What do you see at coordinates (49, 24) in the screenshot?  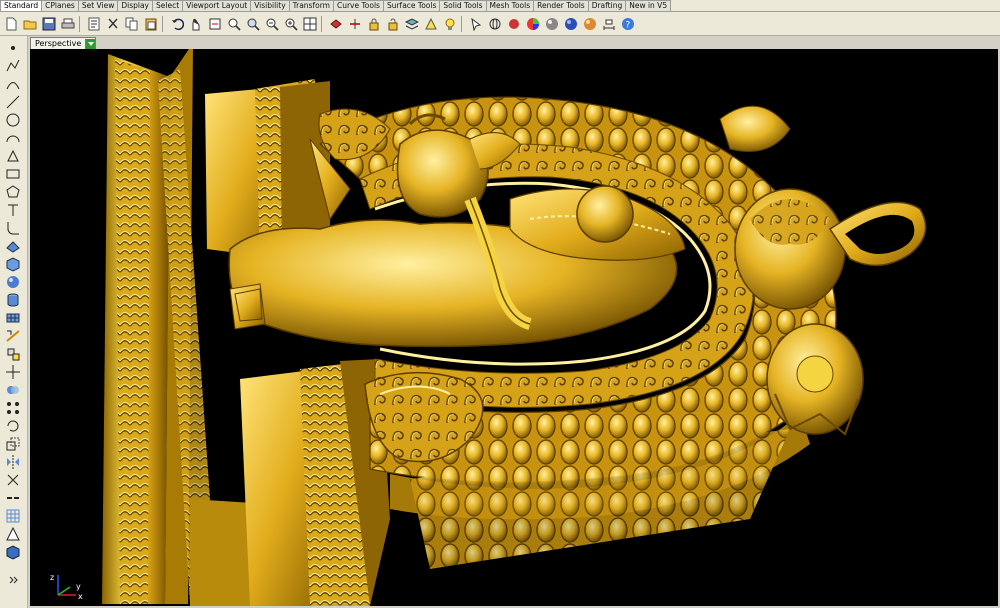 I see `save-icon` at bounding box center [49, 24].